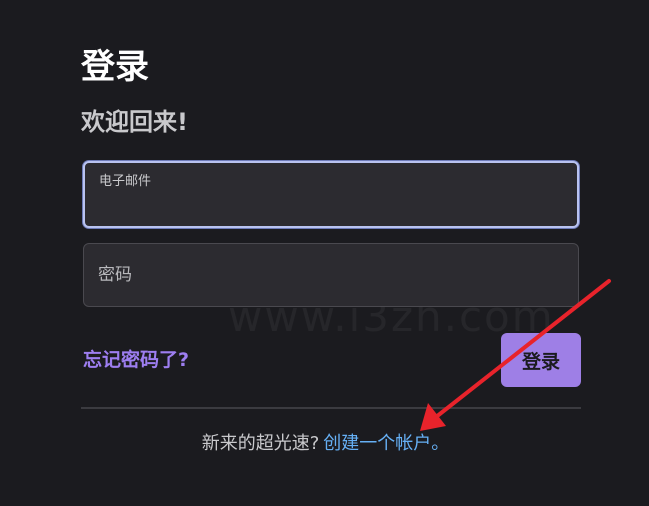 The height and width of the screenshot is (506, 649). Describe the element at coordinates (115, 67) in the screenshot. I see `page-title: 登录` at that location.